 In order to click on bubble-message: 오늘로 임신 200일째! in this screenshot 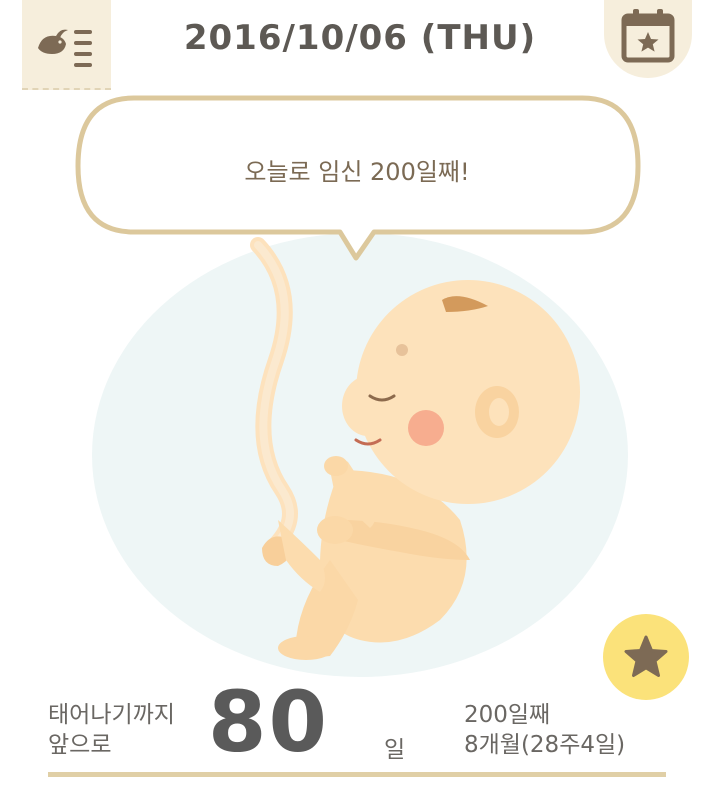, I will do `click(357, 172)`.